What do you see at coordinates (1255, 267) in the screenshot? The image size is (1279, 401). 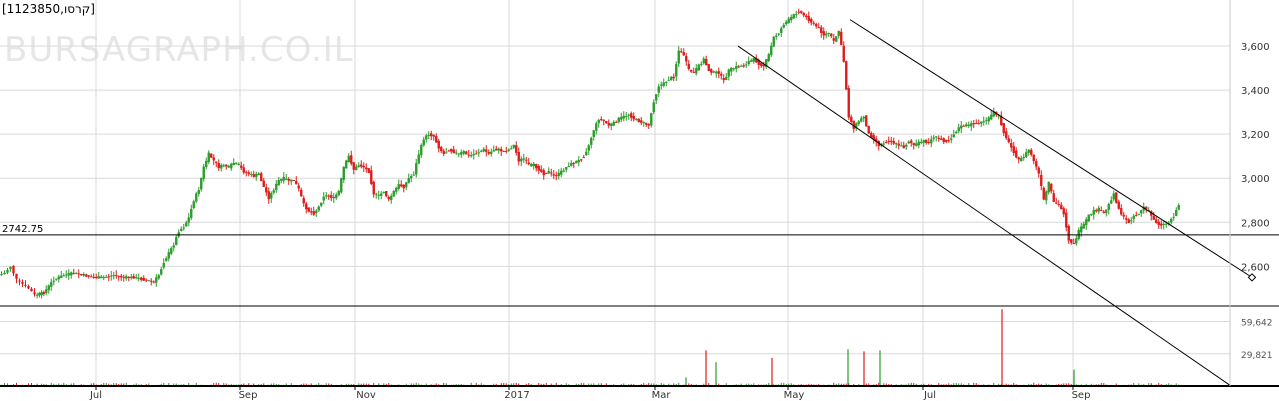 I see `price-tick-label: 2,600` at bounding box center [1255, 267].